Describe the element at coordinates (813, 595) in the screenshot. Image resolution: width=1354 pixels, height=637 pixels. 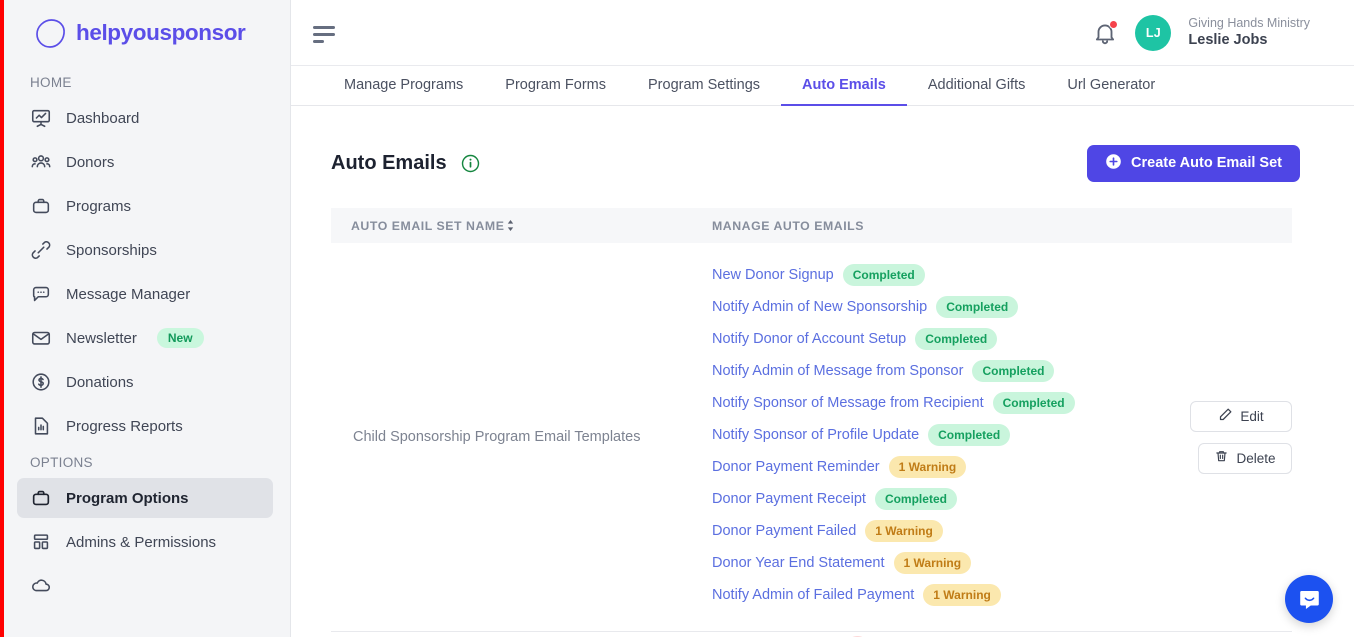
I see `auto-email-link: Notify Admin of Failed Payment` at that location.